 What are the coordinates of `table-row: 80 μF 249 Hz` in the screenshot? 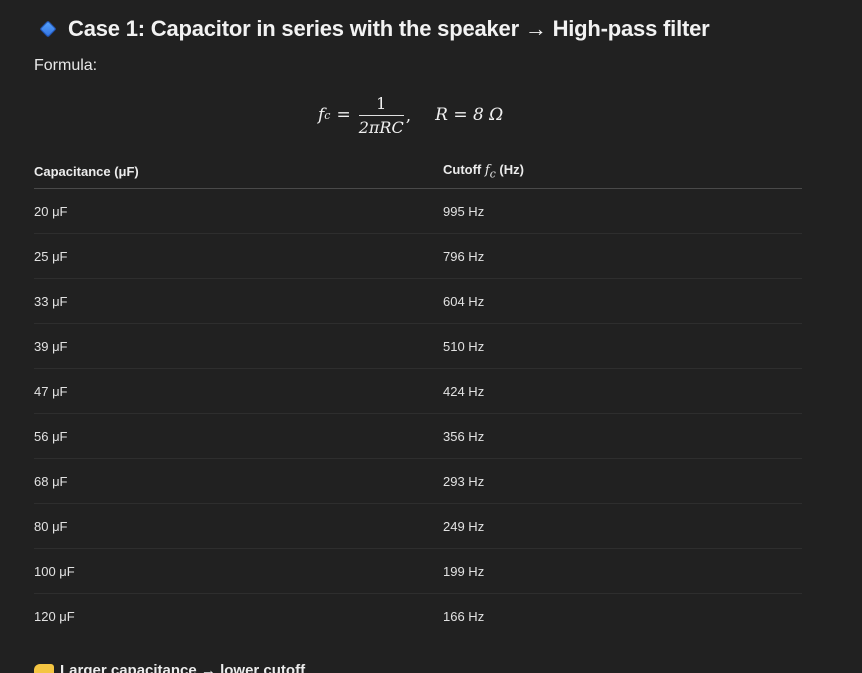 It's located at (418, 526).